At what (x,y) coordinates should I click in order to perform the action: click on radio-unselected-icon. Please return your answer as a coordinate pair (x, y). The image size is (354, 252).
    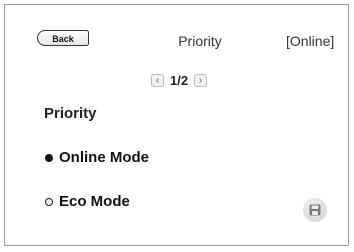
    Looking at the image, I should click on (49, 201).